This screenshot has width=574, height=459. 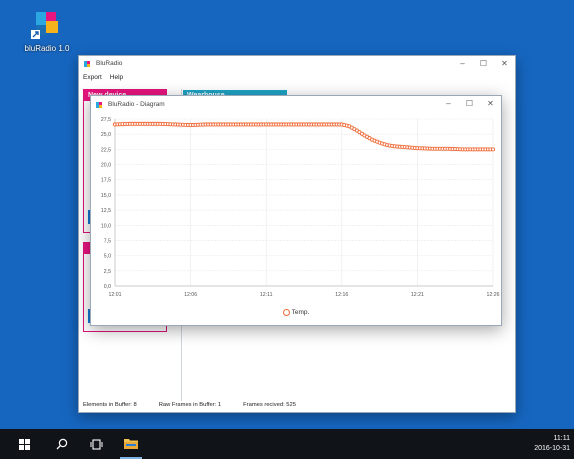 I want to click on windows-logo-icon, so click(x=24, y=444).